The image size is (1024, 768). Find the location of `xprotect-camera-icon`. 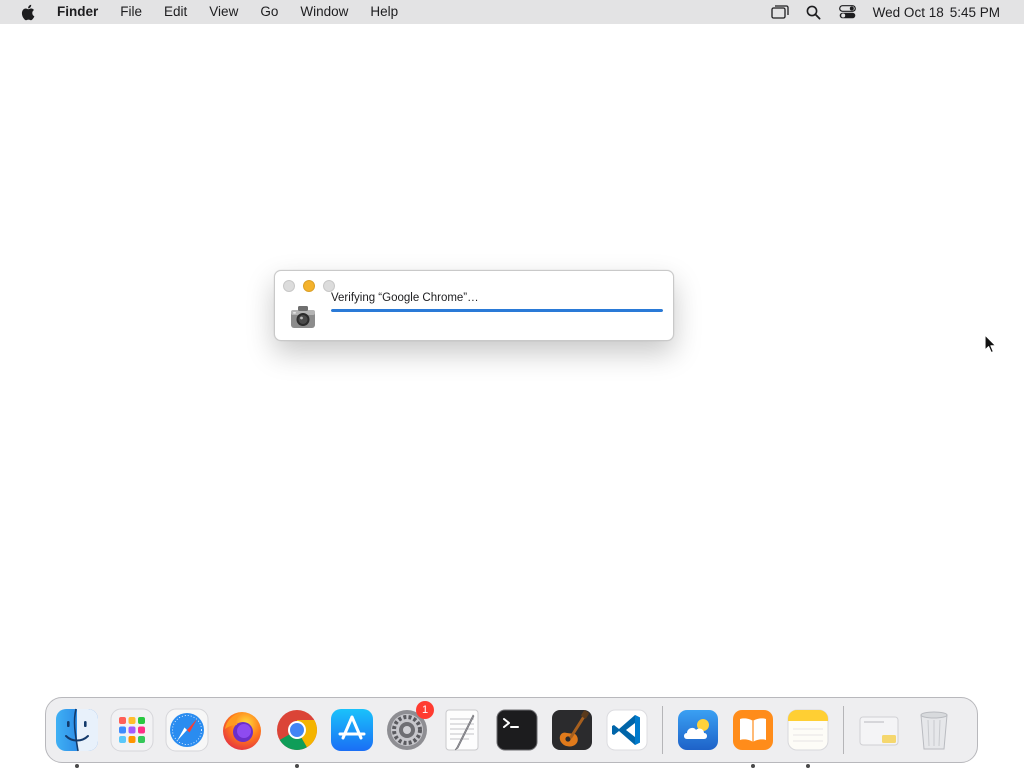

xprotect-camera-icon is located at coordinates (303, 316).